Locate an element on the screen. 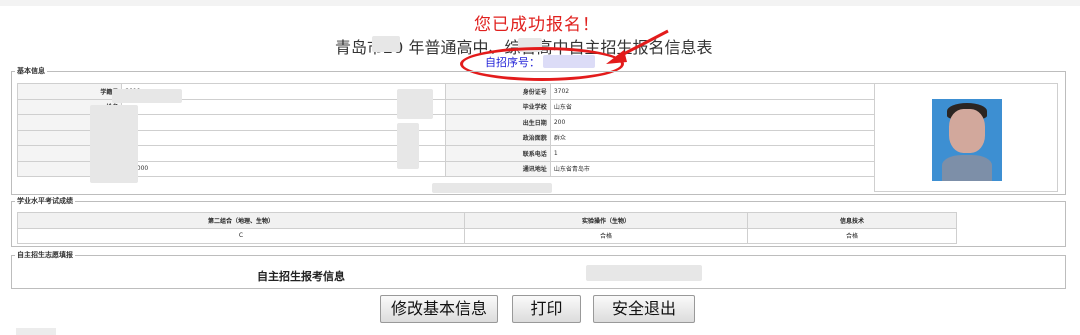  phone-label: 联系电话 is located at coordinates (498, 153).